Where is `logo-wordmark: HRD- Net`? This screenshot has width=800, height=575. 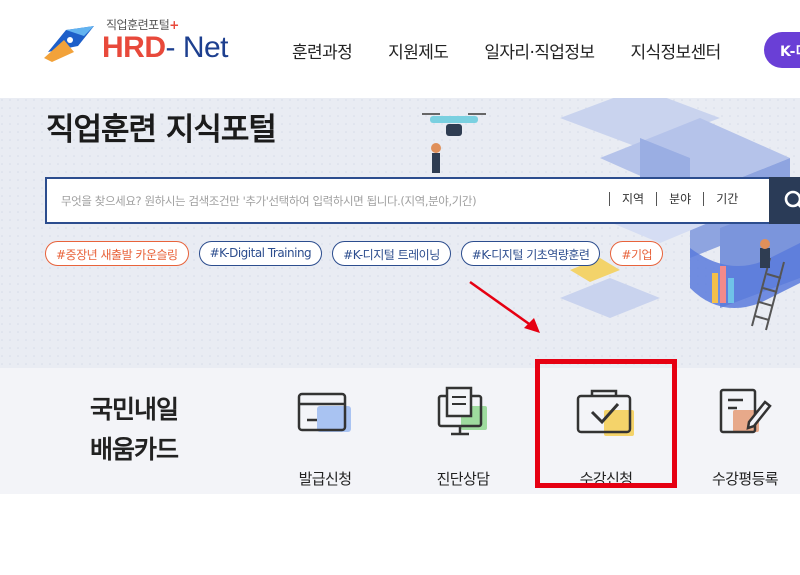
logo-wordmark: HRD- Net is located at coordinates (165, 48).